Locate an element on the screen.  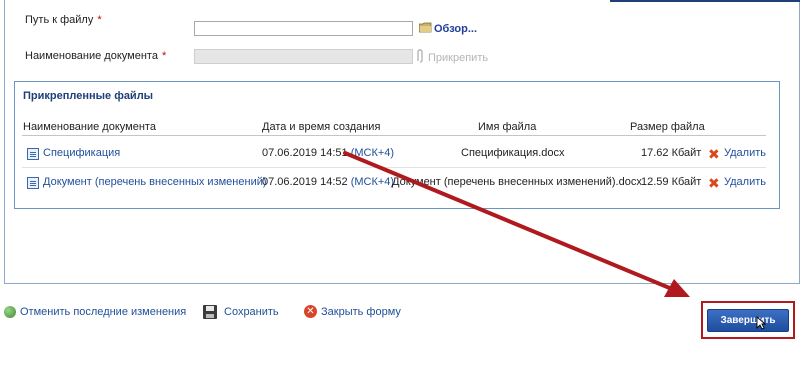
finish-button: Завершить is located at coordinates (748, 320).